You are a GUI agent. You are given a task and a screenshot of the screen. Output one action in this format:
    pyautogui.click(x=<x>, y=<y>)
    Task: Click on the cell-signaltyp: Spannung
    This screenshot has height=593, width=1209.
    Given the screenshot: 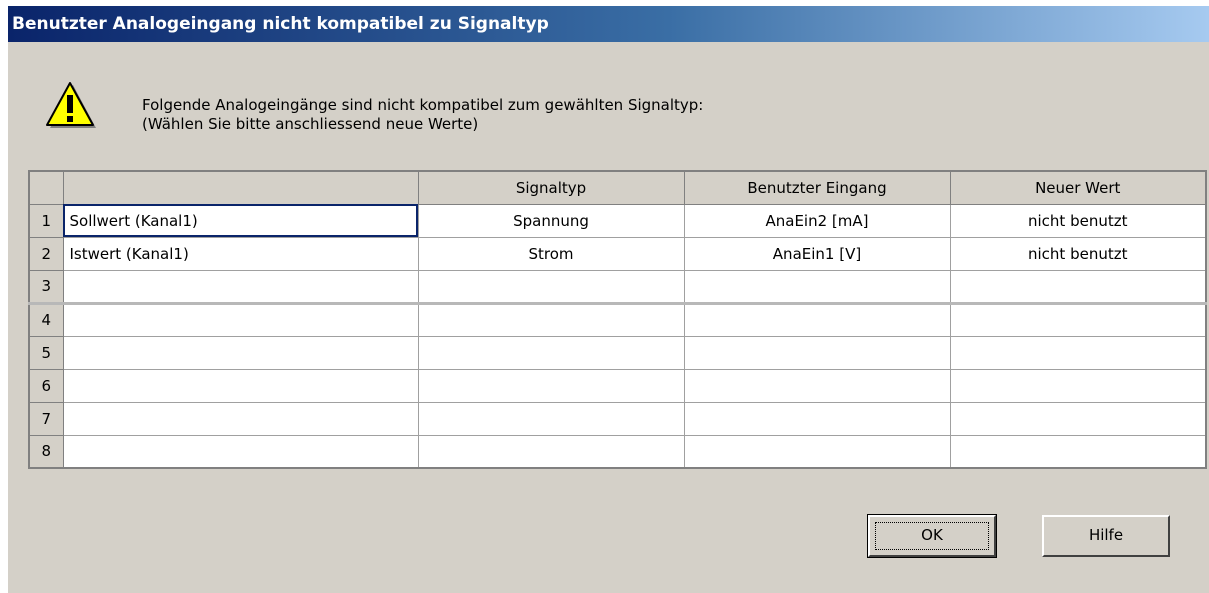 What is the action you would take?
    pyautogui.click(x=551, y=220)
    